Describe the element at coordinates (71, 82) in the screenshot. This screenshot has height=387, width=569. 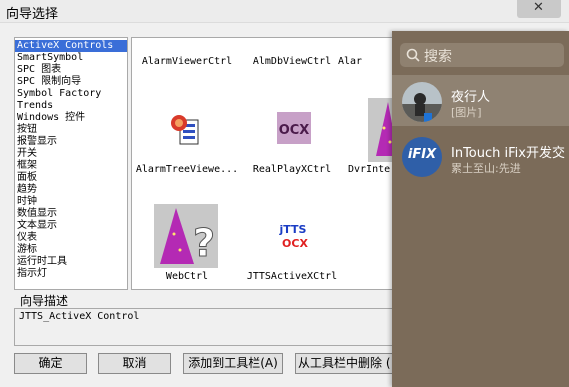
I see `category-item: SPC 限制向导` at that location.